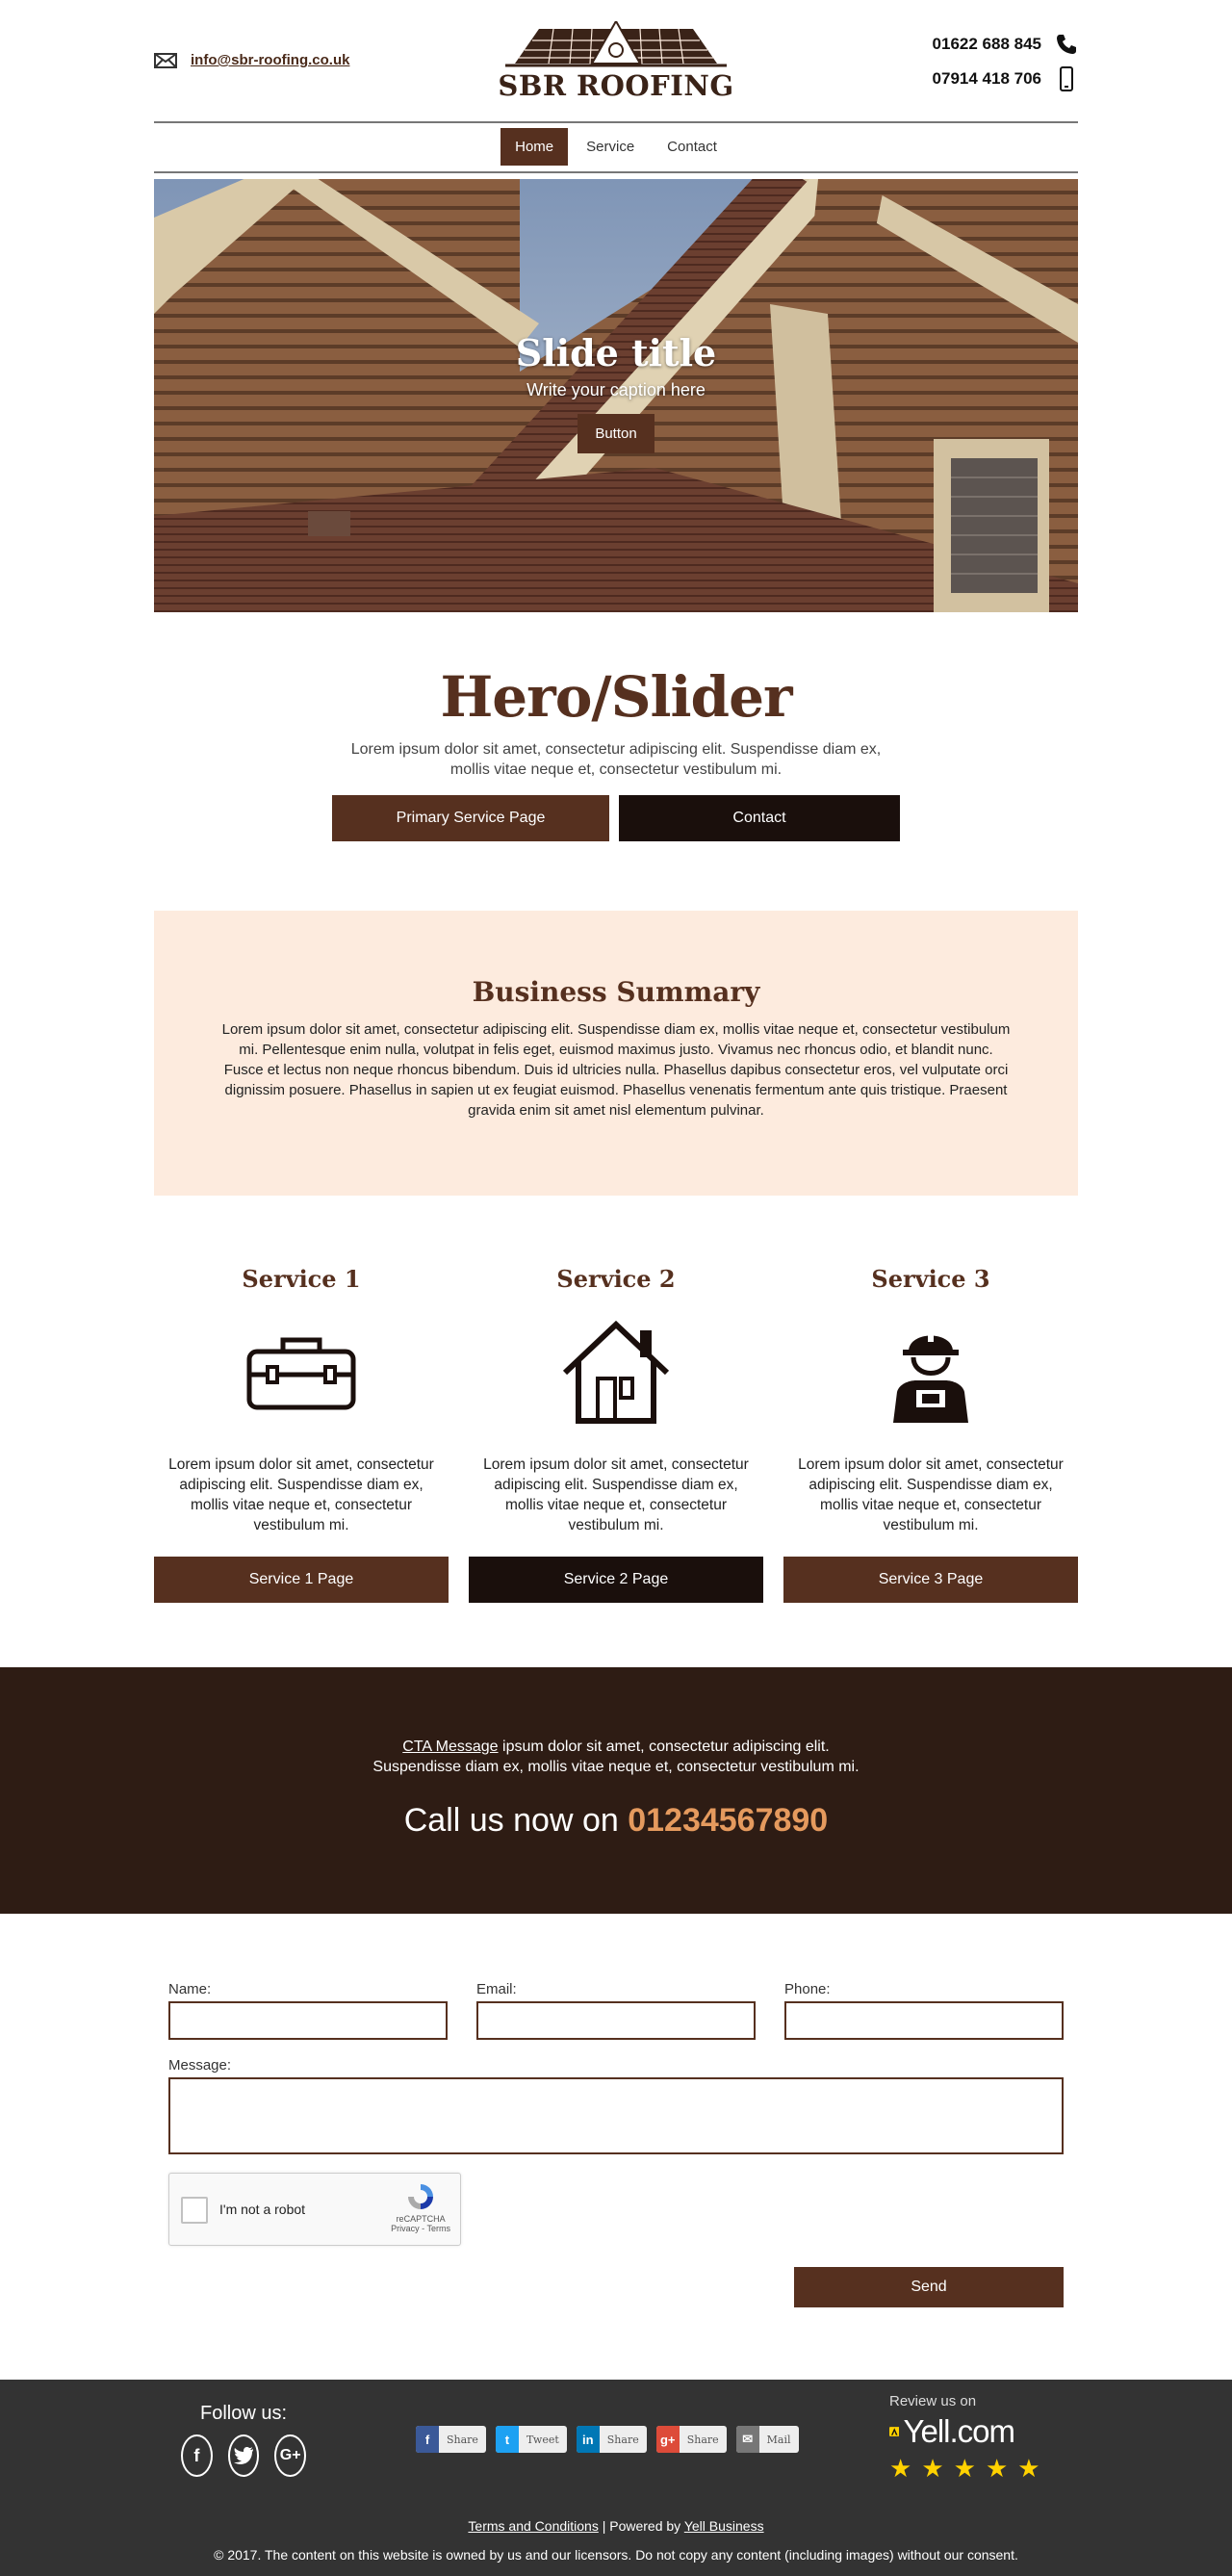 This screenshot has width=1232, height=2576. I want to click on service-3-button: Service 3 Page, so click(930, 1580).